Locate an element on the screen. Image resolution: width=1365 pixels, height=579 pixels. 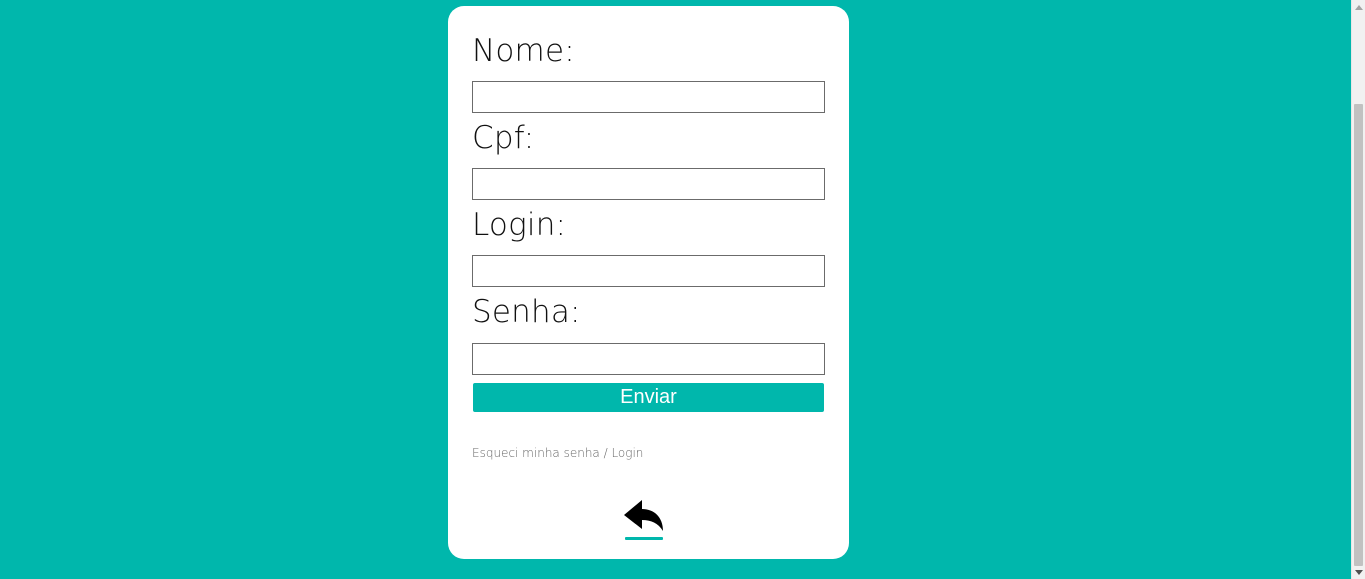
forgot-password-link: Esqueci minha senha / Login is located at coordinates (557, 453).